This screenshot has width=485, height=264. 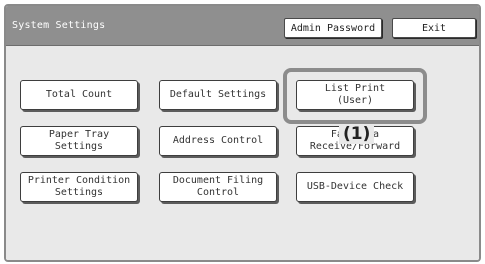 What do you see at coordinates (355, 96) in the screenshot?
I see `list-print-highlight-frame` at bounding box center [355, 96].